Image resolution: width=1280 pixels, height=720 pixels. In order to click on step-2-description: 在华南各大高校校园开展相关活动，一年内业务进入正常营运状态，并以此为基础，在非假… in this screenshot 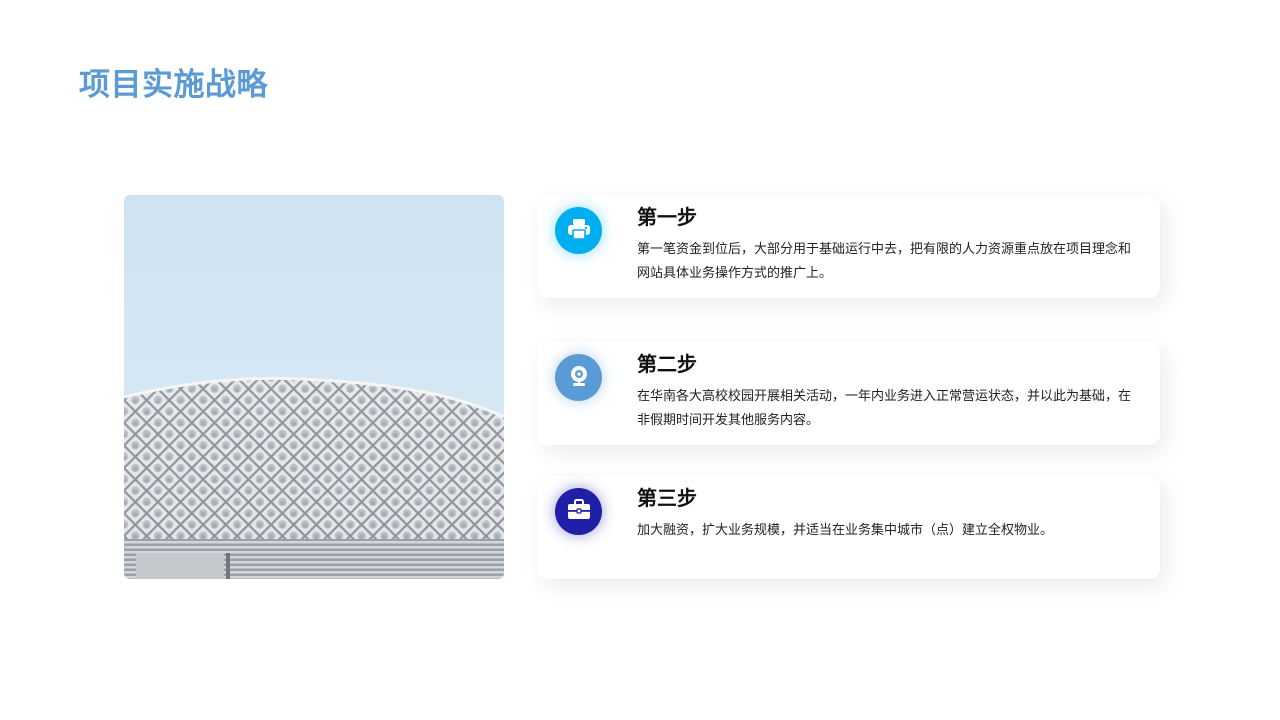, I will do `click(884, 408)`.